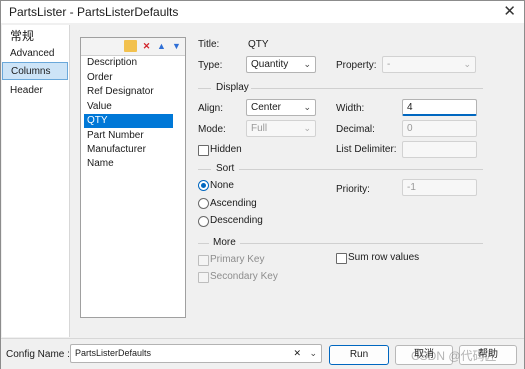 This screenshot has width=525, height=369. I want to click on close-icon: ✕, so click(509, 11).